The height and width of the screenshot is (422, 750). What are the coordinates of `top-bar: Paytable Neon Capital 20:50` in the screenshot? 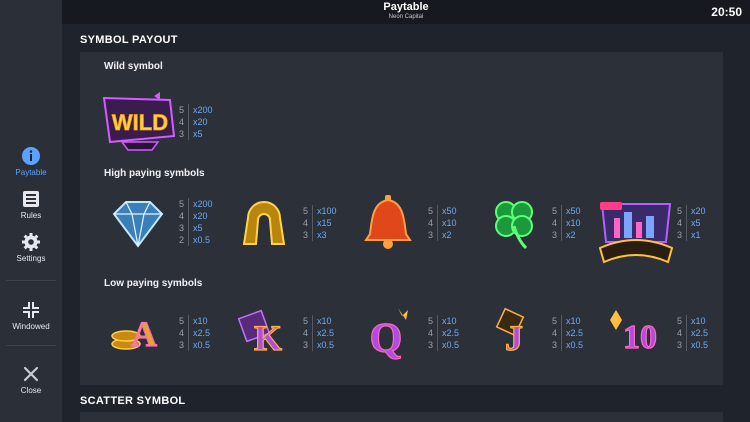 It's located at (406, 12).